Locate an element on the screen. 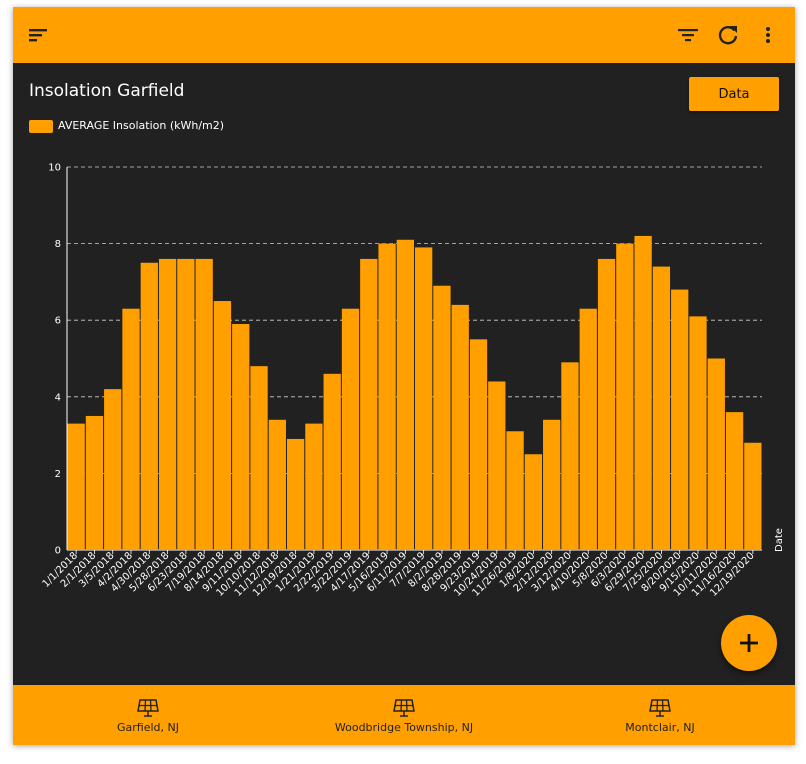 The width and height of the screenshot is (806, 764). nav-item-woodbridge: Woodbridge Township, NJ is located at coordinates (404, 715).